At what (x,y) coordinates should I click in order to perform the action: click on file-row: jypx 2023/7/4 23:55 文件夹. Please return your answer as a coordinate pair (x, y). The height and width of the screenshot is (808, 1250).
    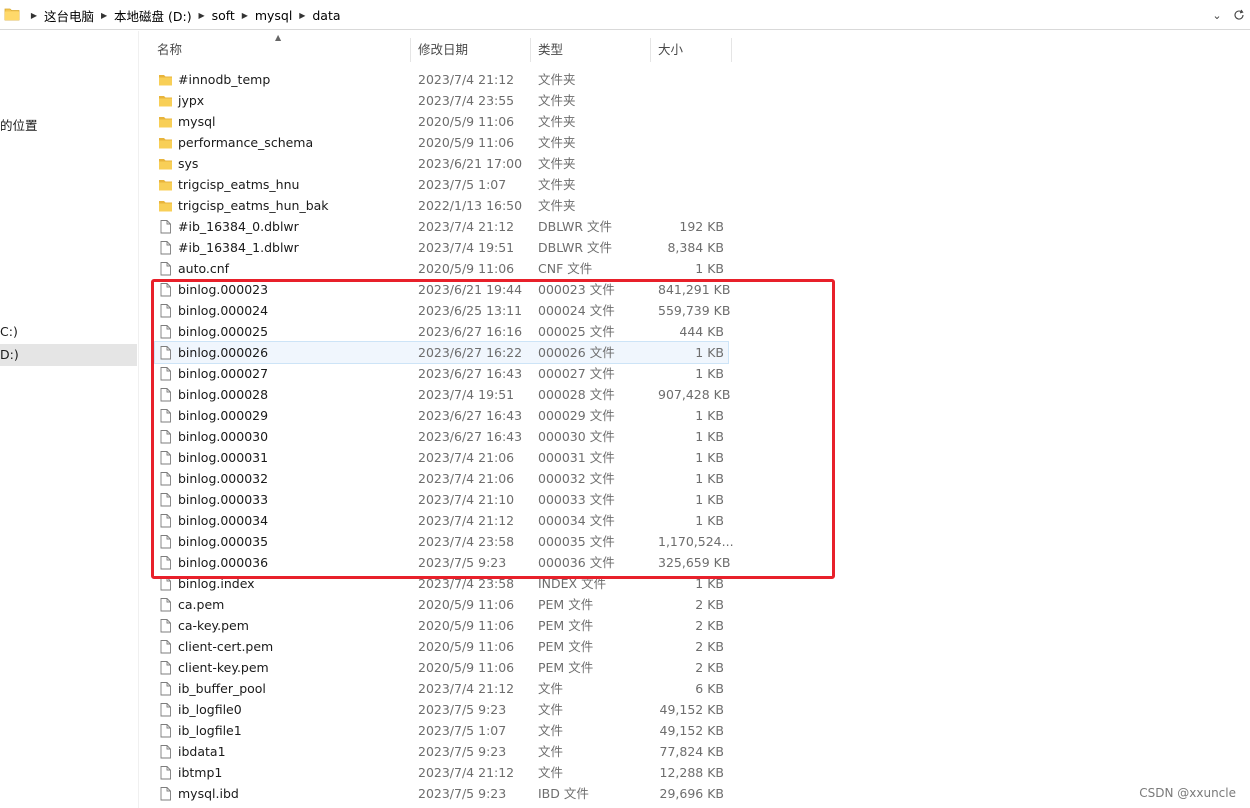
    Looking at the image, I should click on (441, 100).